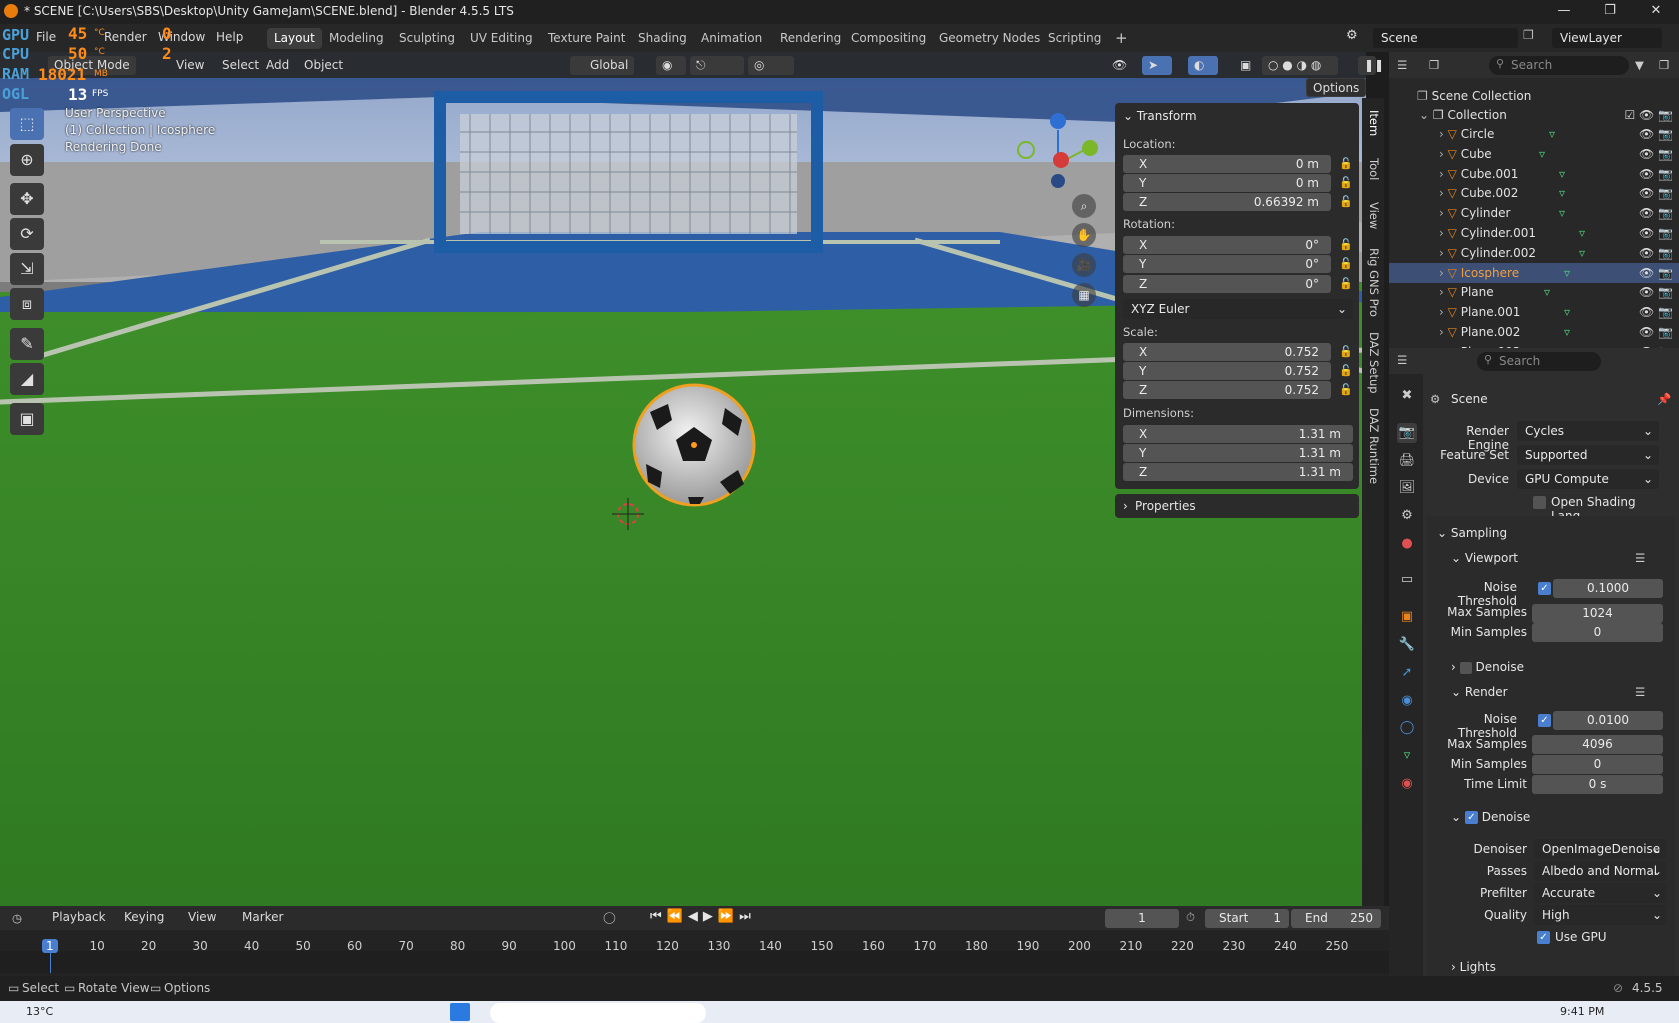 This screenshot has height=1023, width=1679. I want to click on scene-selector: Scene, so click(1445, 38).